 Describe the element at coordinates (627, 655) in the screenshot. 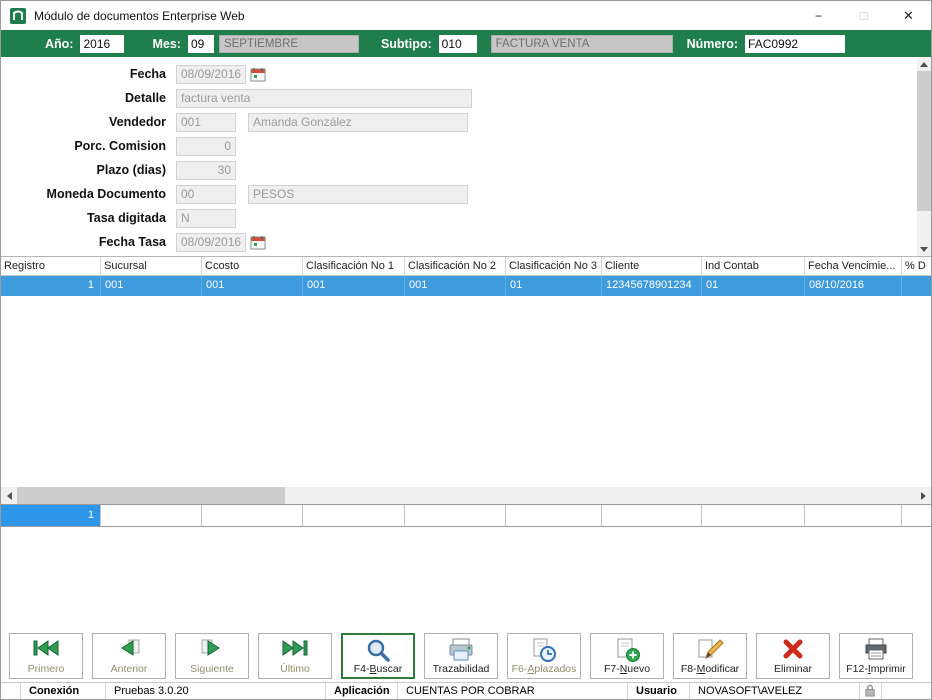

I see `new-button: F7-Nuevo` at that location.